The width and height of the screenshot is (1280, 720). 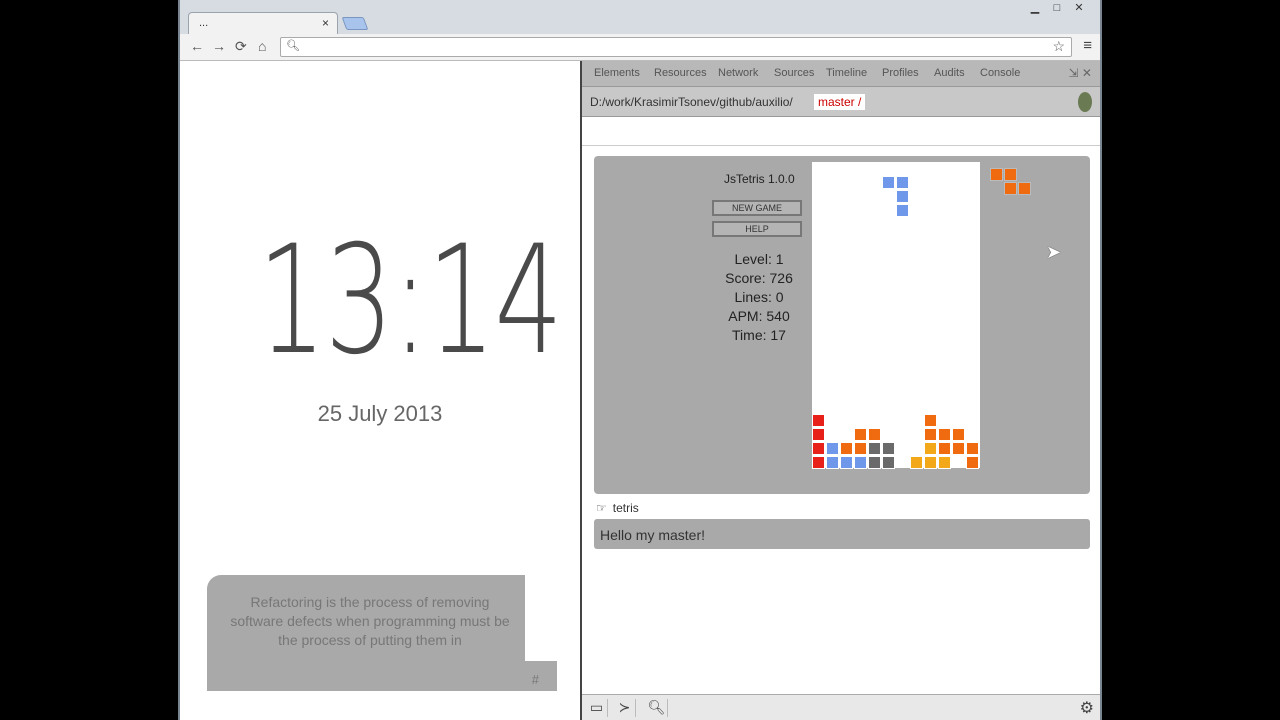 What do you see at coordinates (617, 73) in the screenshot?
I see `tab-elements: Elements` at bounding box center [617, 73].